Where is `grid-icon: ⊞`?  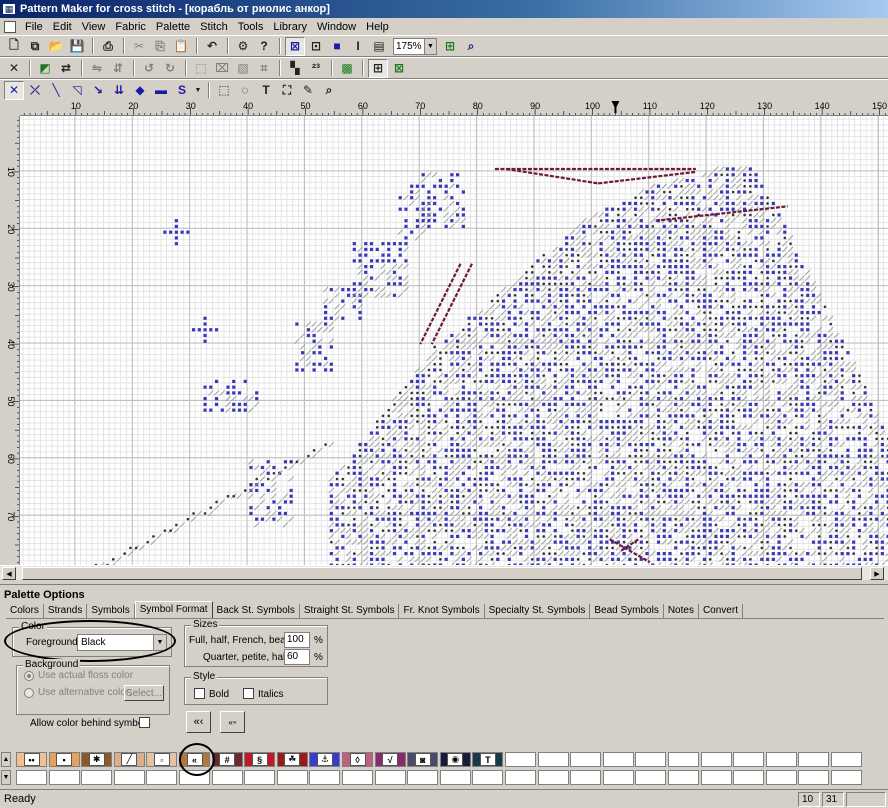
grid-icon: ⊞ is located at coordinates (378, 68).